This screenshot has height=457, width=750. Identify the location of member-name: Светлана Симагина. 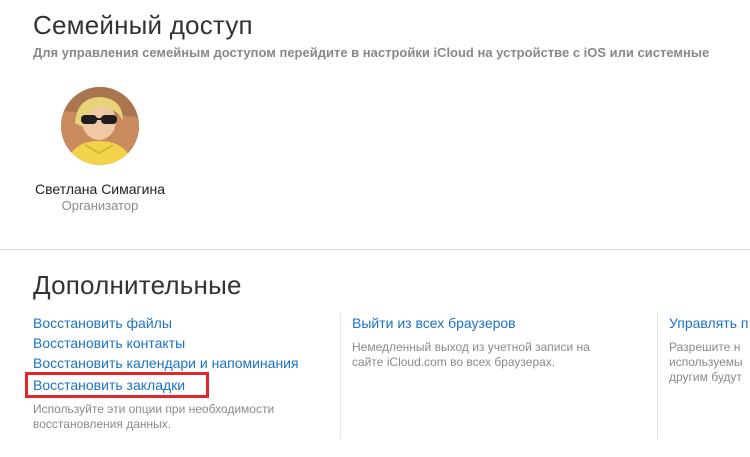
(100, 189).